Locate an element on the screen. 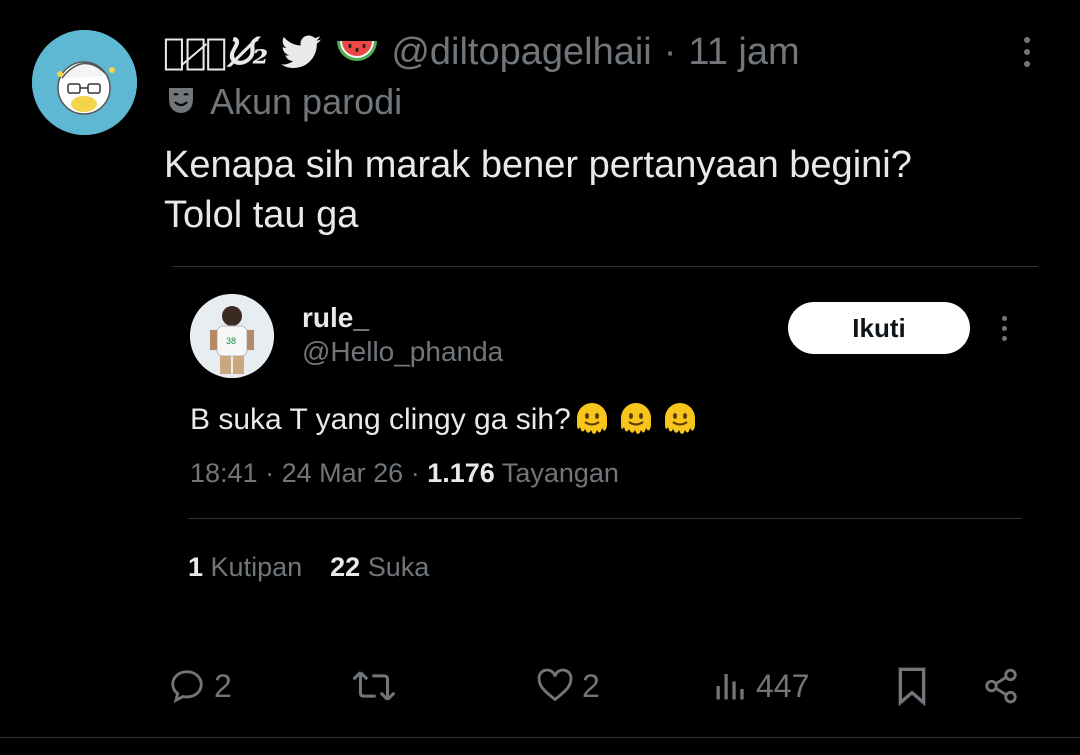 This screenshot has width=1080, height=755. quoted-tweet-text-row: B suka T yang clingy ga sih? is located at coordinates (444, 420).